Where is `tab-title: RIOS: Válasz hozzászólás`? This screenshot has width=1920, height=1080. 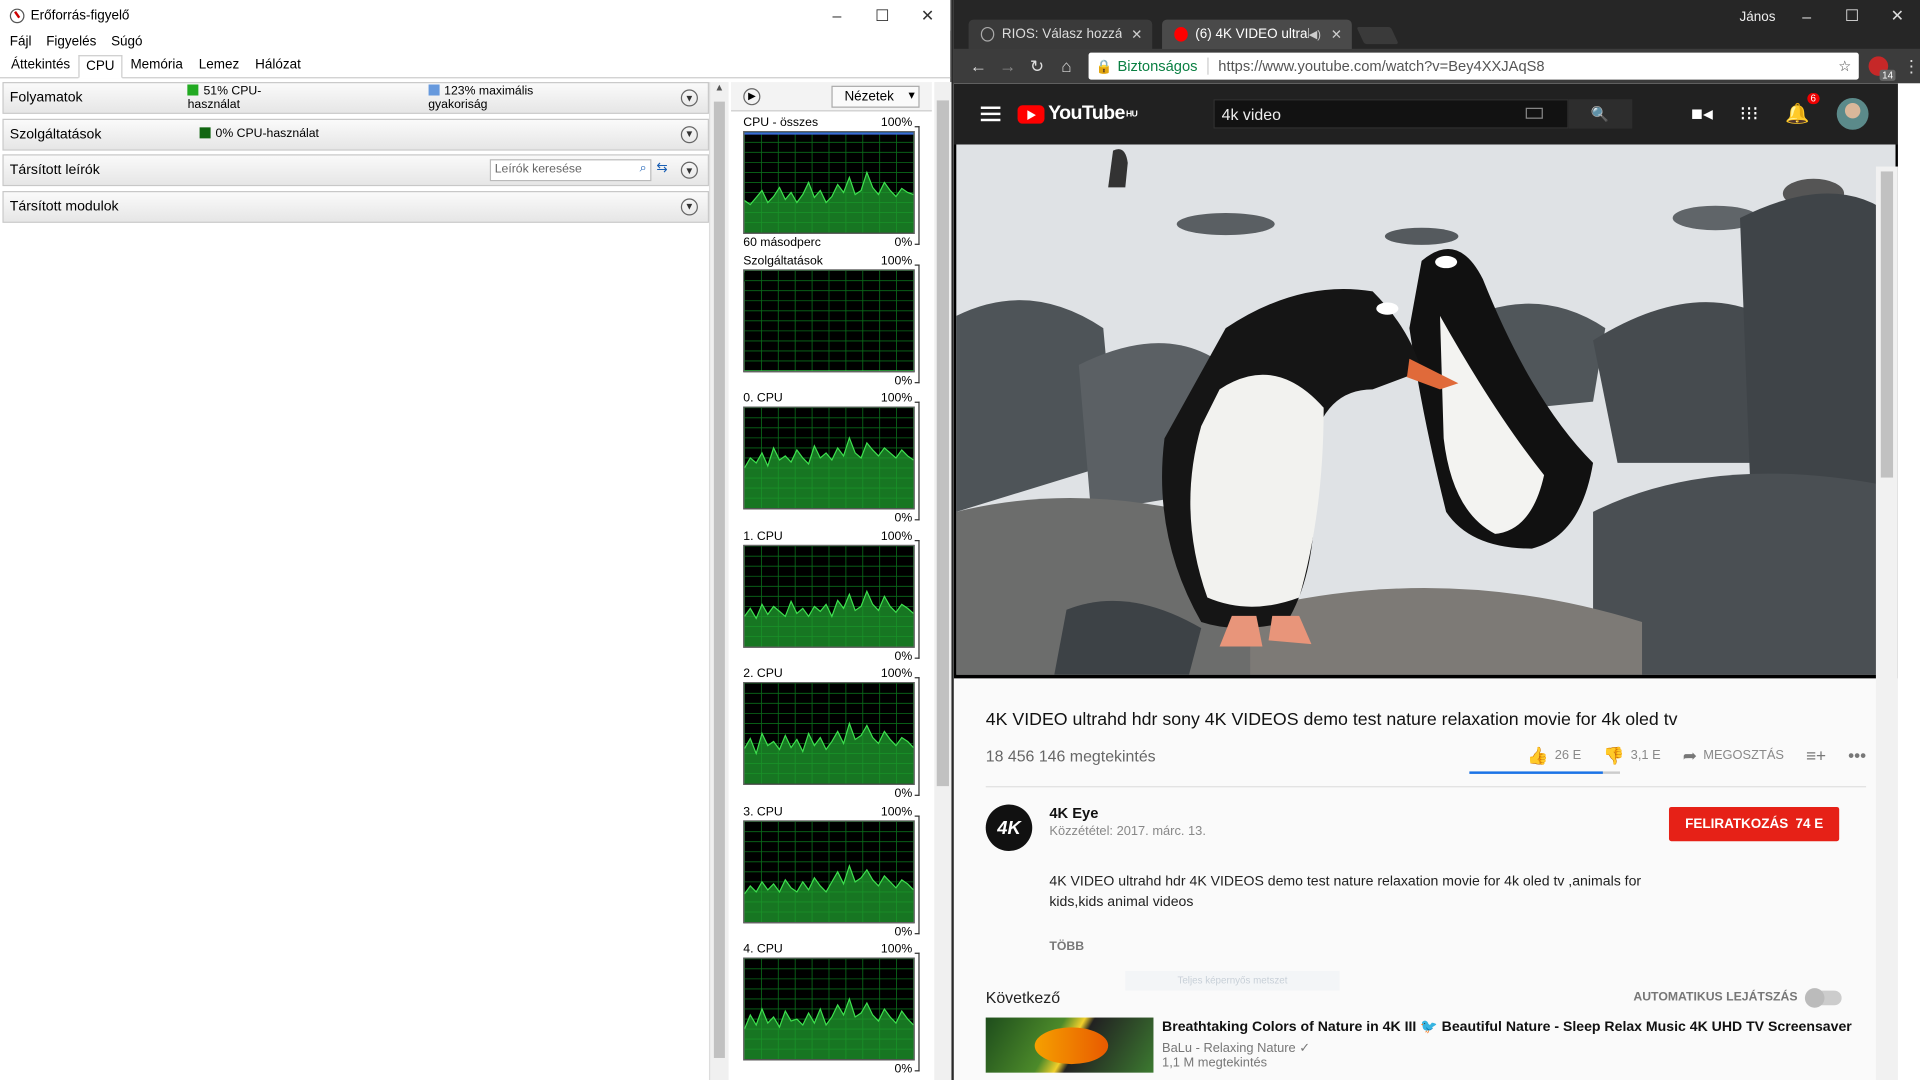
tab-title: RIOS: Válasz hozzászólás is located at coordinates (1061, 34).